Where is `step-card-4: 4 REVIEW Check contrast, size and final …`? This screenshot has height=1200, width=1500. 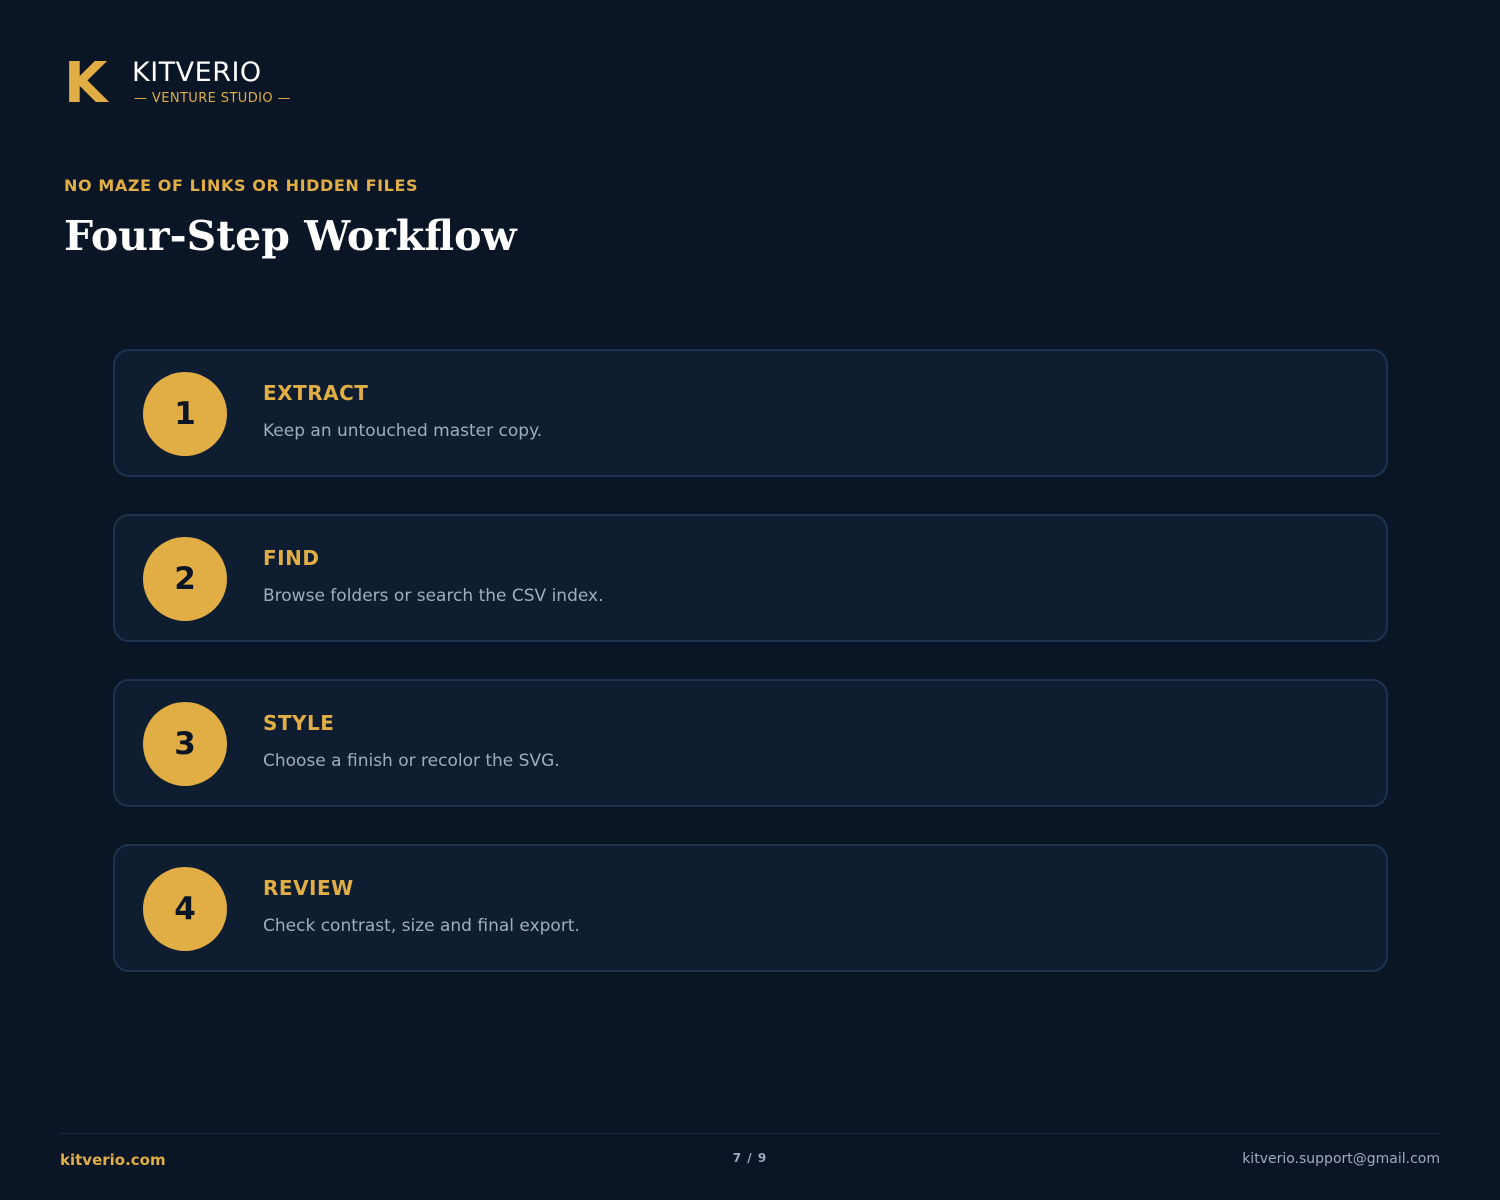 step-card-4: 4 REVIEW Check contrast, size and final … is located at coordinates (750, 908).